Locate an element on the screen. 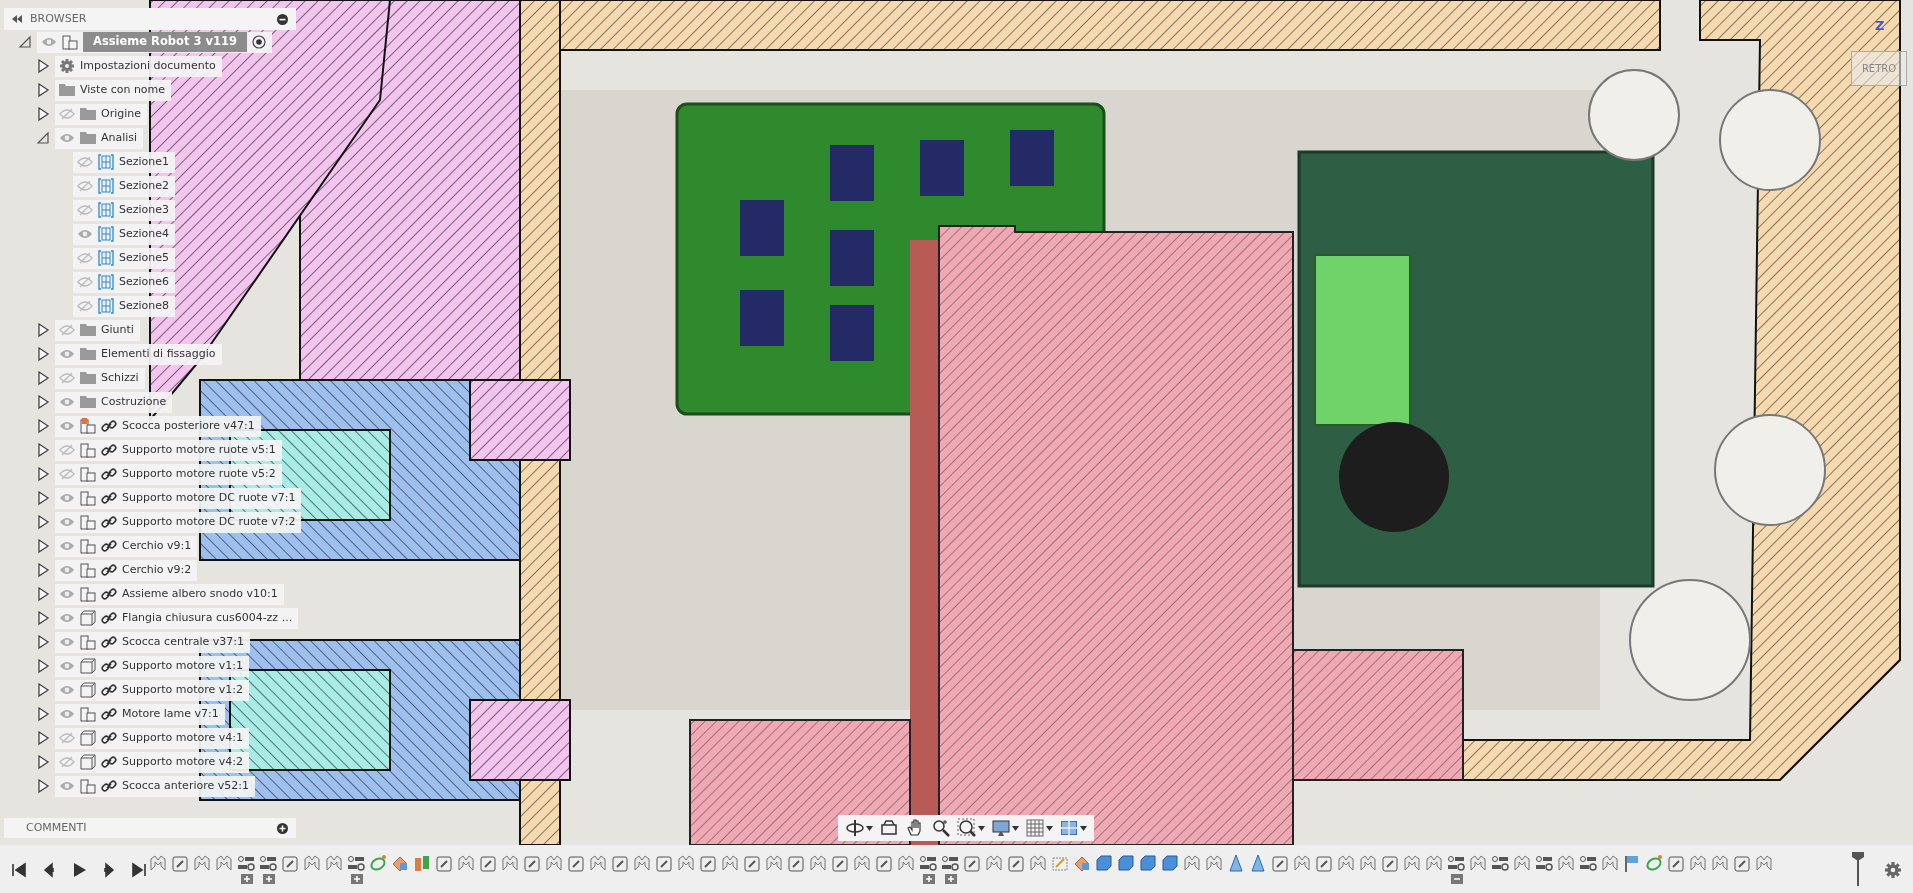 The image size is (1913, 893). timeline-marker-icon is located at coordinates (1858, 869).